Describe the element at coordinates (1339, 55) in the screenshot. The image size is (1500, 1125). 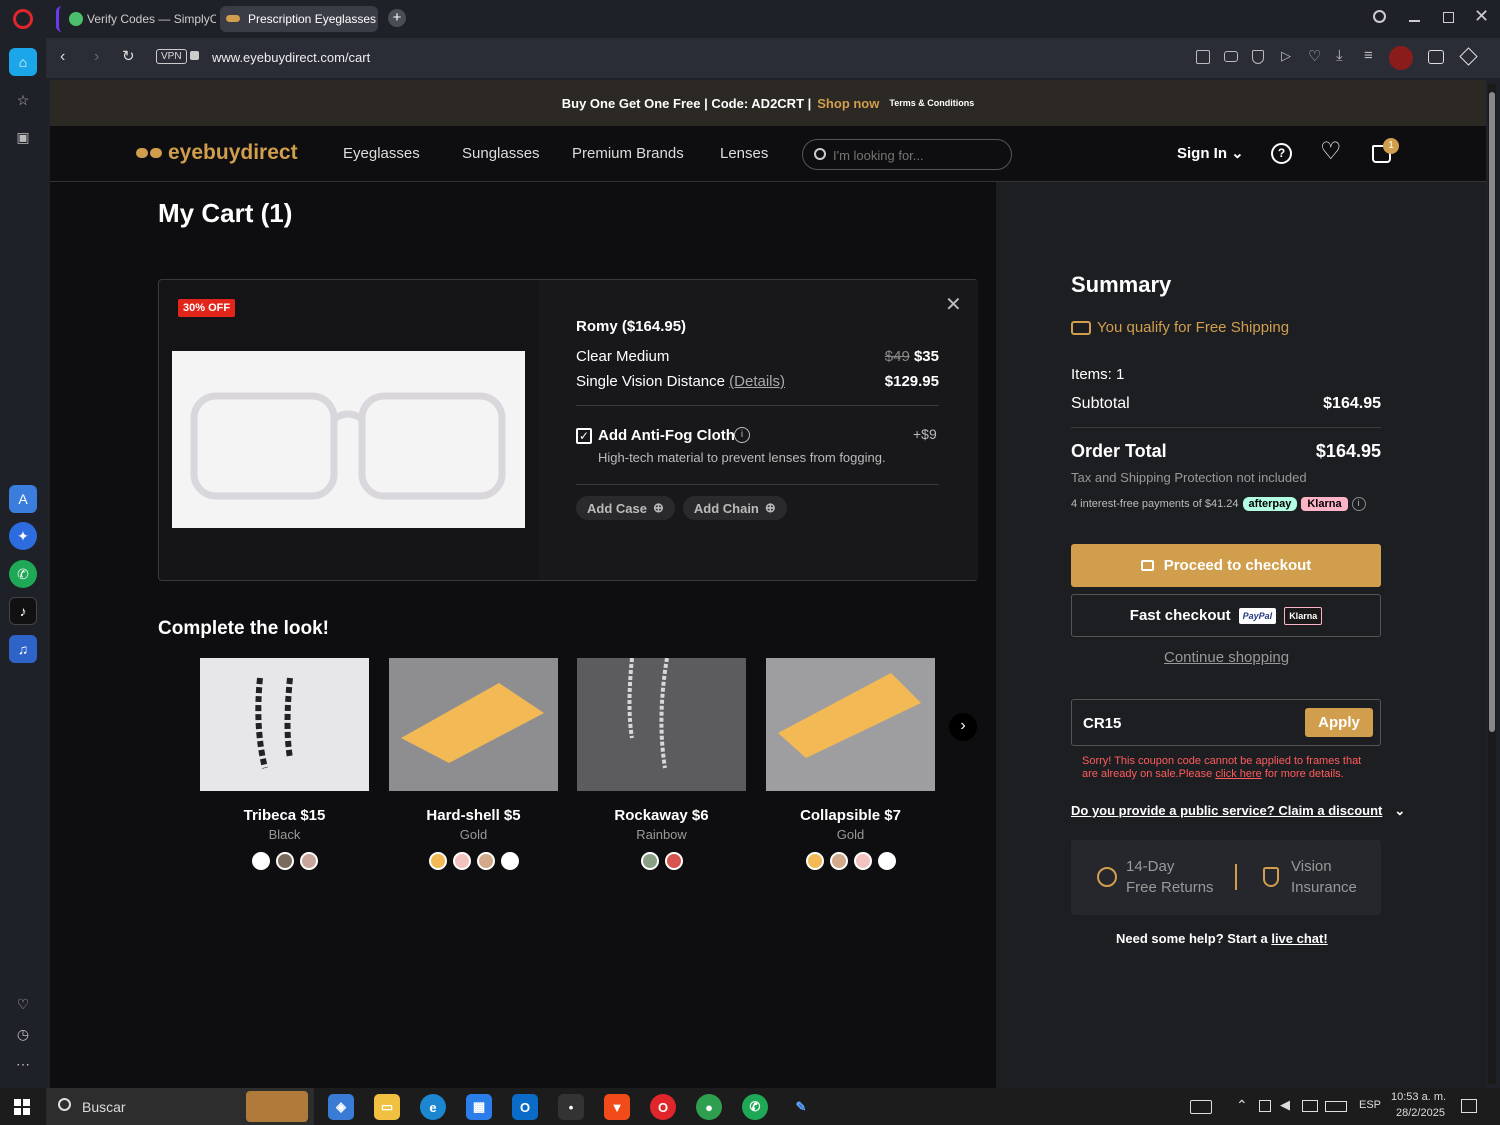
I see `download-icon: ⤓` at that location.